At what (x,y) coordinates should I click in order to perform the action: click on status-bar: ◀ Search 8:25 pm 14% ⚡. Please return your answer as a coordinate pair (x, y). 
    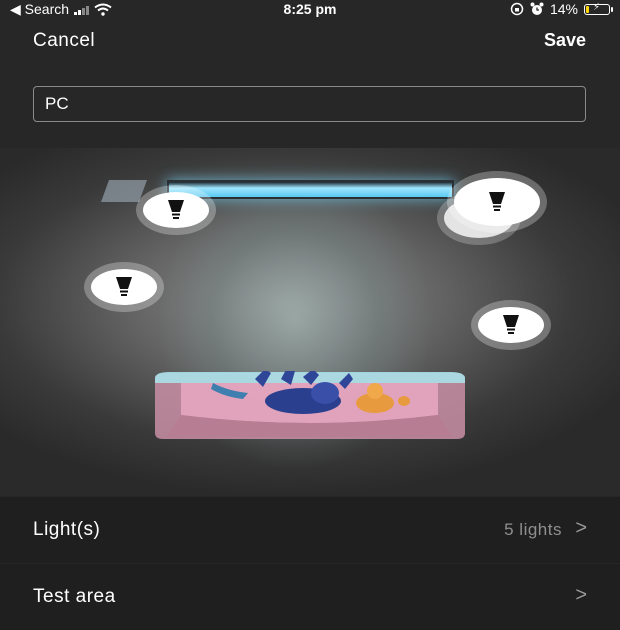
    Looking at the image, I should click on (310, 10).